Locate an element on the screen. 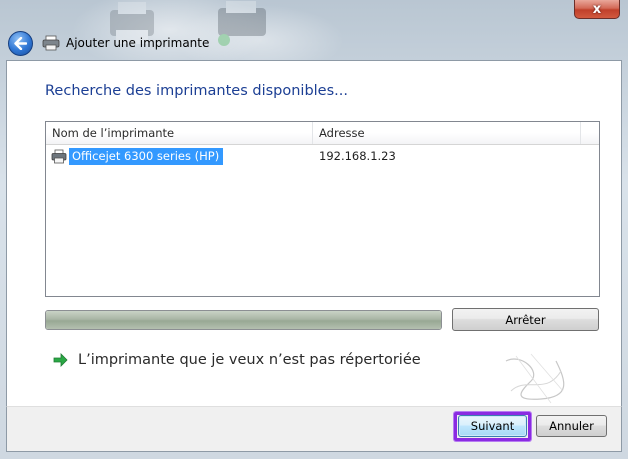  next-button: Suivant is located at coordinates (492, 426).